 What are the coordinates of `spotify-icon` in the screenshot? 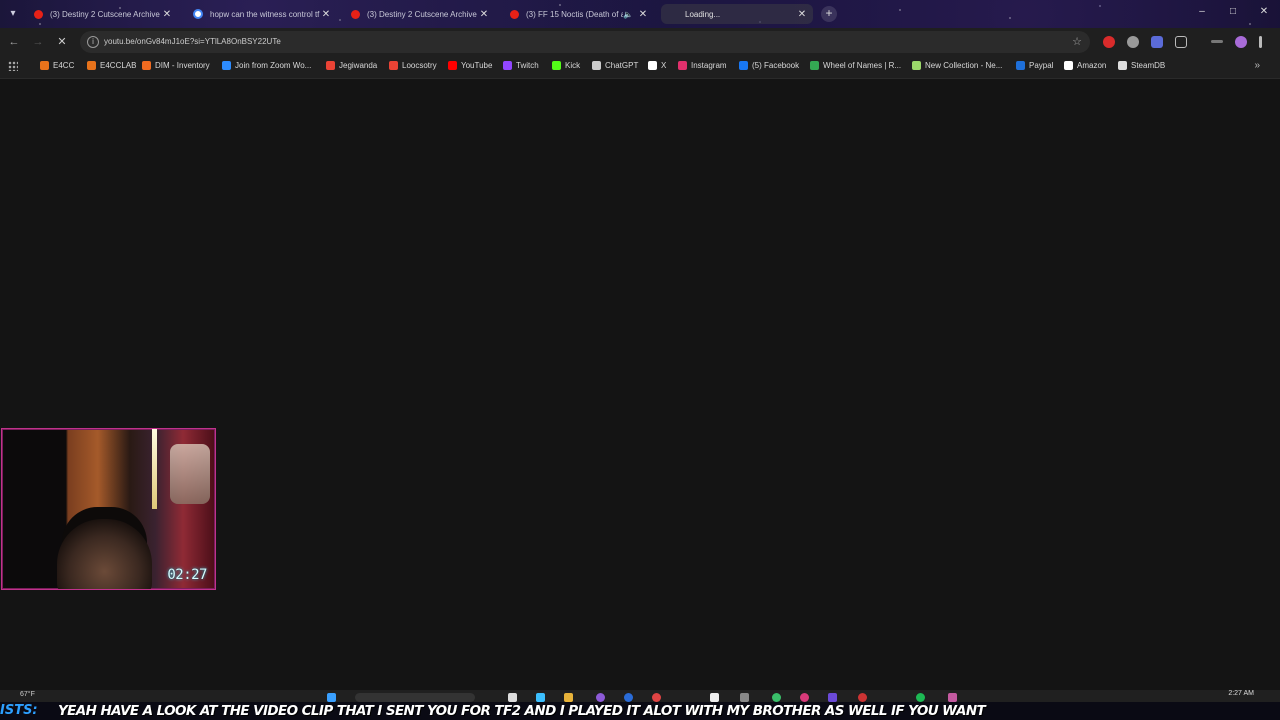 It's located at (920, 697).